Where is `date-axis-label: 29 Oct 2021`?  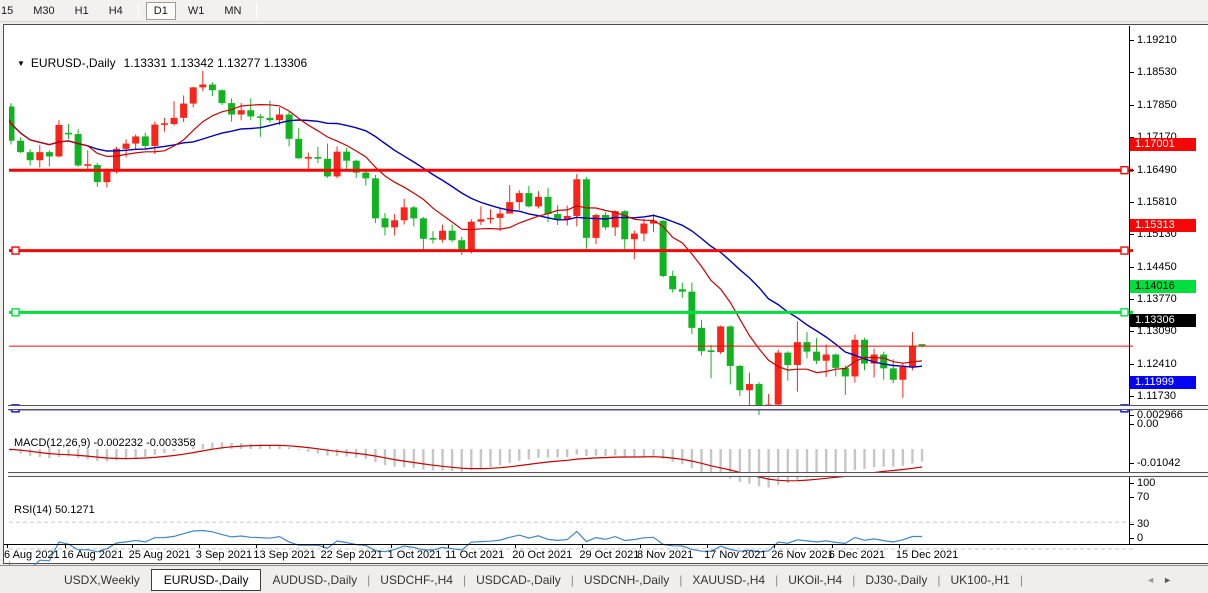
date-axis-label: 29 Oct 2021 is located at coordinates (609, 555).